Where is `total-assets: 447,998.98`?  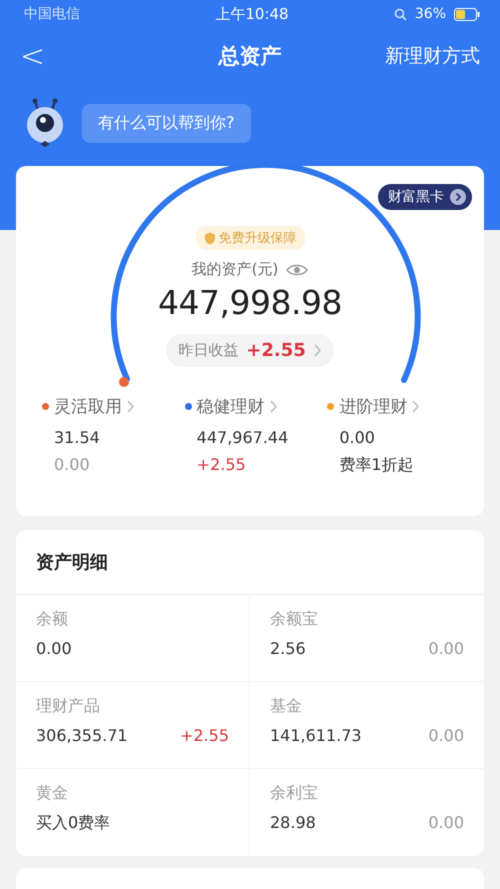 total-assets: 447,998.98 is located at coordinates (250, 302).